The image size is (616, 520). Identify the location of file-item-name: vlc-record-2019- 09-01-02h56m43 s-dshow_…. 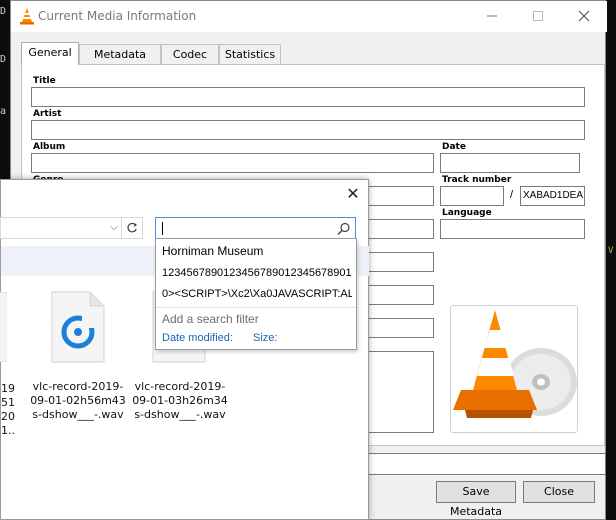
(78, 401).